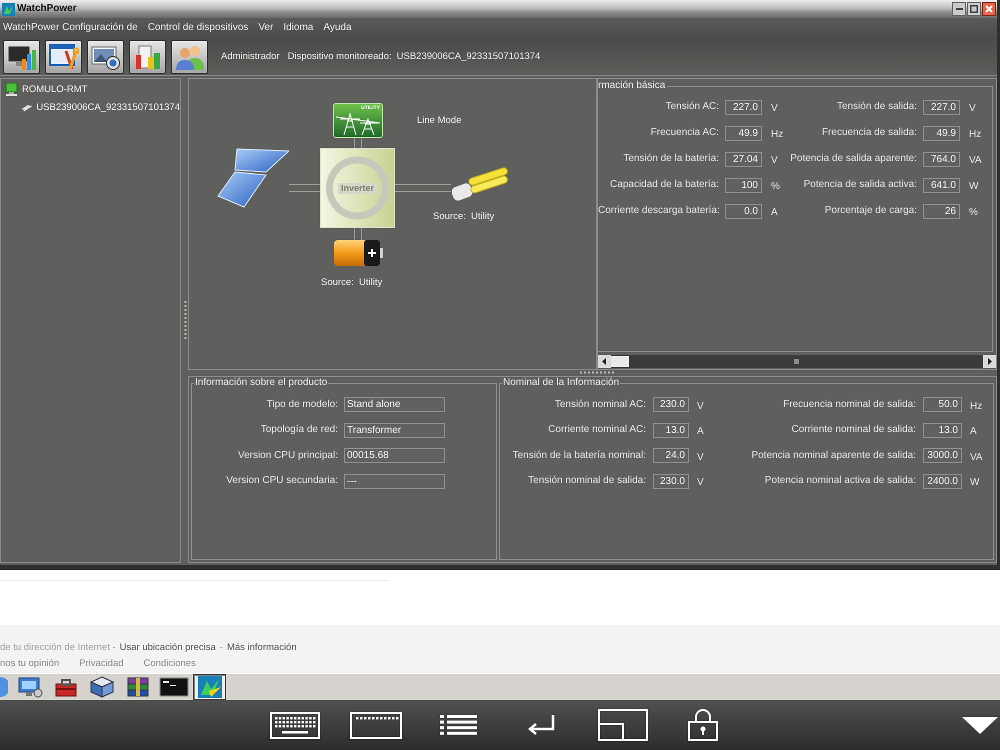 This screenshot has width=1000, height=750. I want to click on maximize-icon, so click(974, 9).